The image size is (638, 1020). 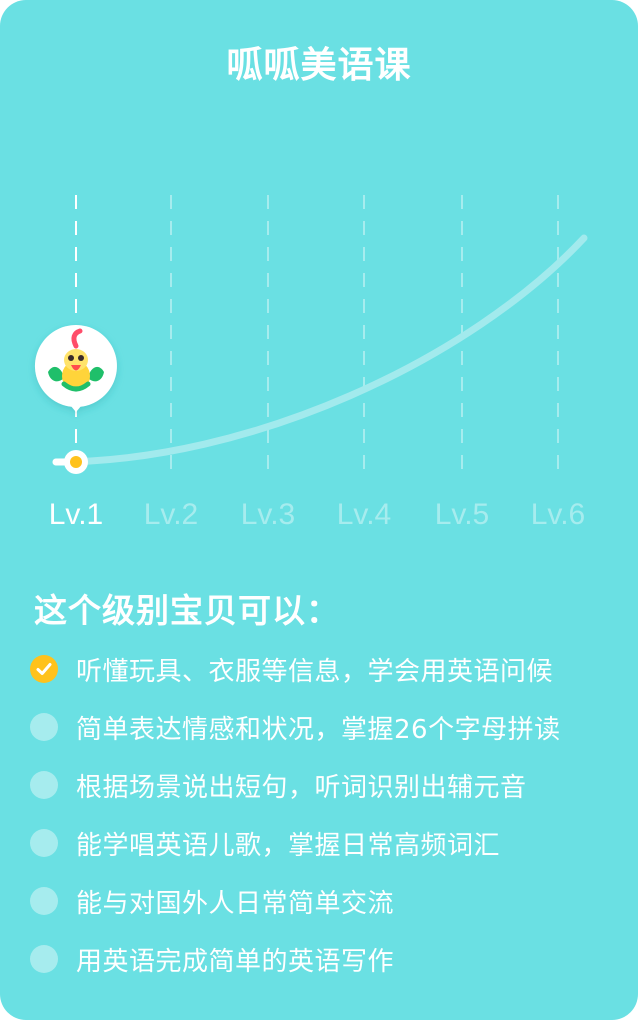 What do you see at coordinates (318, 729) in the screenshot?
I see `ability-text: 简单表达情感和状况，掌握26个字母拼读` at bounding box center [318, 729].